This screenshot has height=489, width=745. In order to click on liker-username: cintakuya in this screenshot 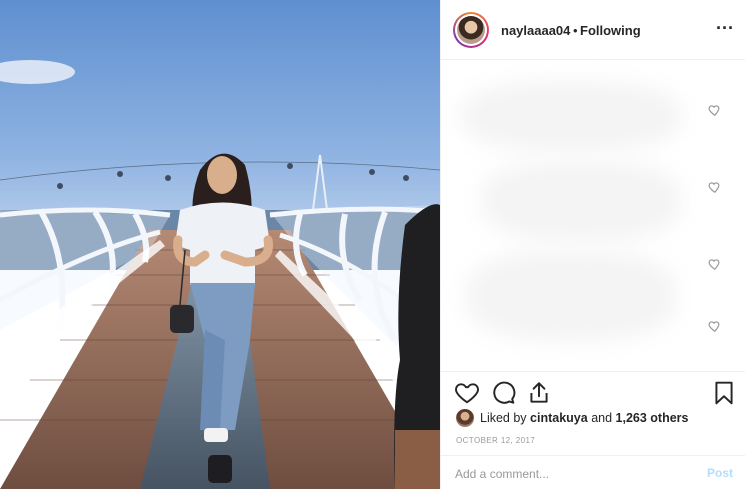, I will do `click(559, 418)`.